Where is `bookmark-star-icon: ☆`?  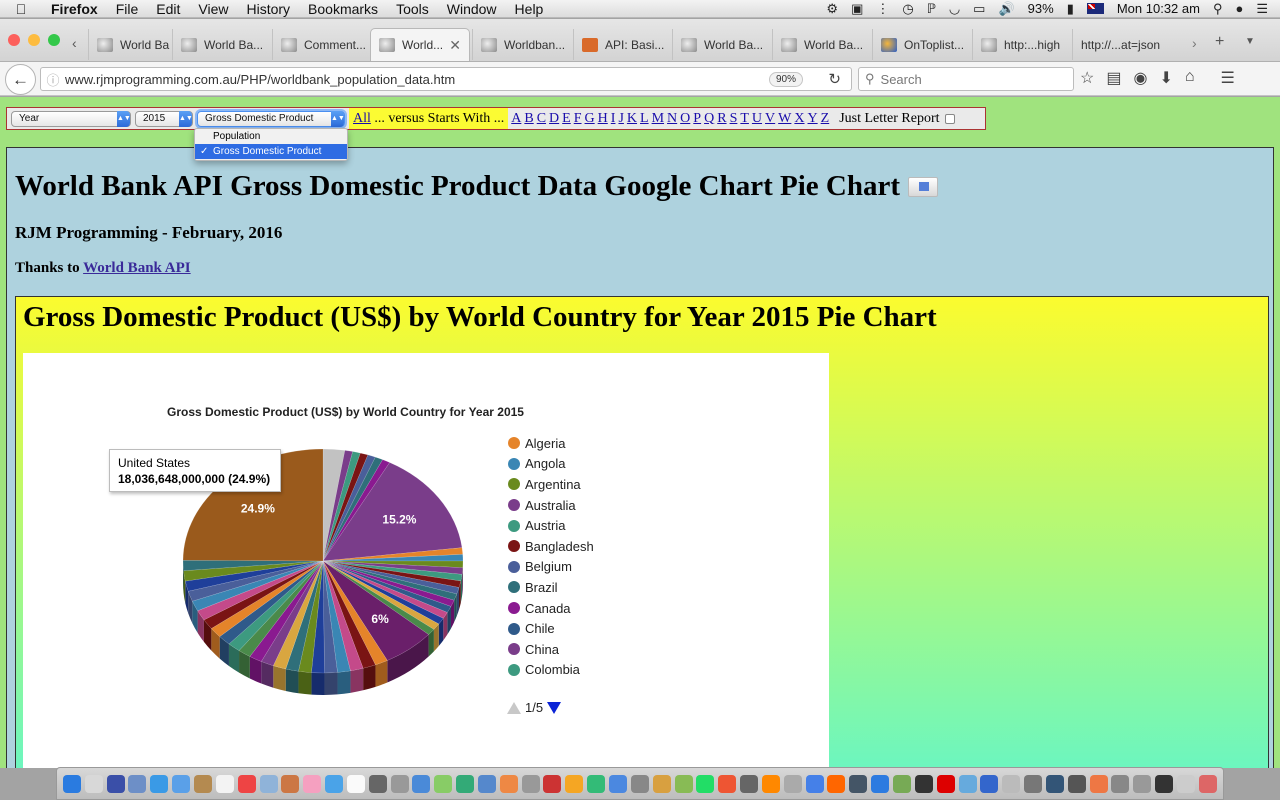 bookmark-star-icon: ☆ is located at coordinates (1087, 78).